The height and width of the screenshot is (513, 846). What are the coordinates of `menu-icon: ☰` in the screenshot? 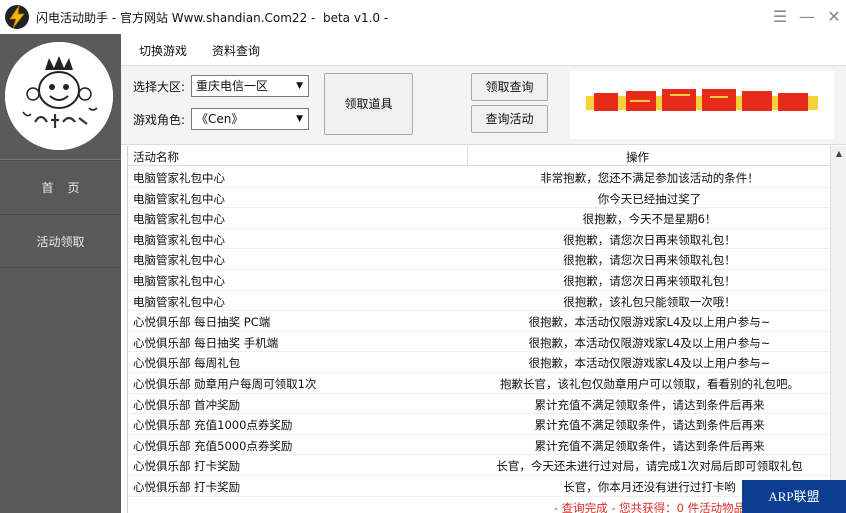 It's located at (780, 17).